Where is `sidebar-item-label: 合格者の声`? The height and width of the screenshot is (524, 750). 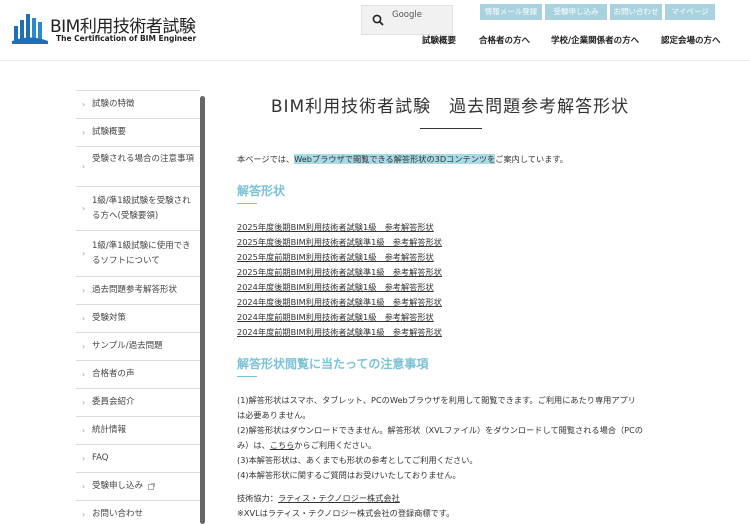
sidebar-item-label: 合格者の声 is located at coordinates (113, 374).